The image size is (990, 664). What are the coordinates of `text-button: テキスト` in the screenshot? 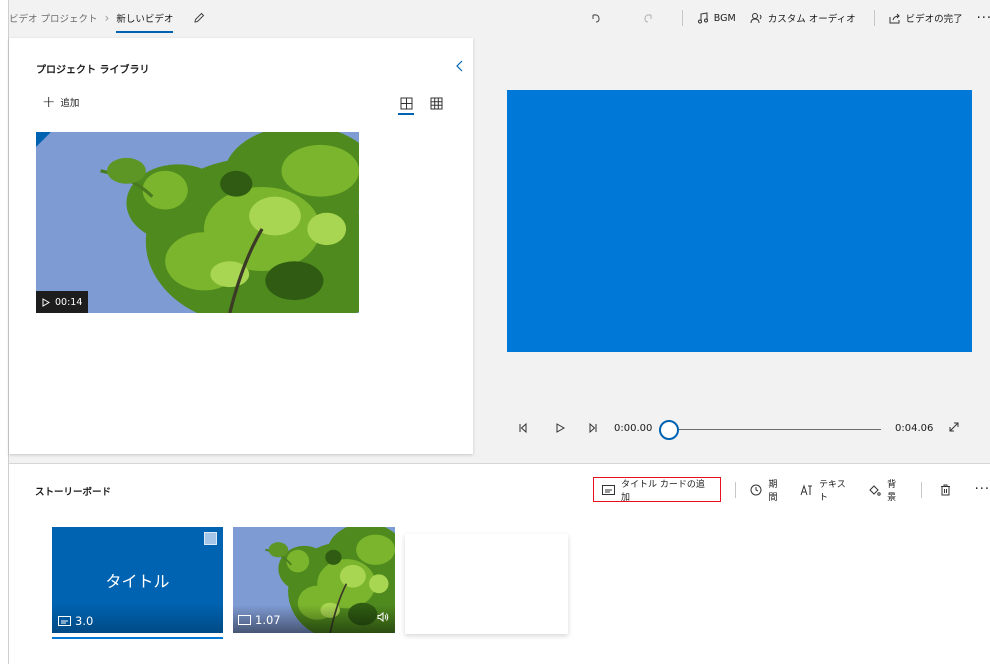 It's located at (827, 490).